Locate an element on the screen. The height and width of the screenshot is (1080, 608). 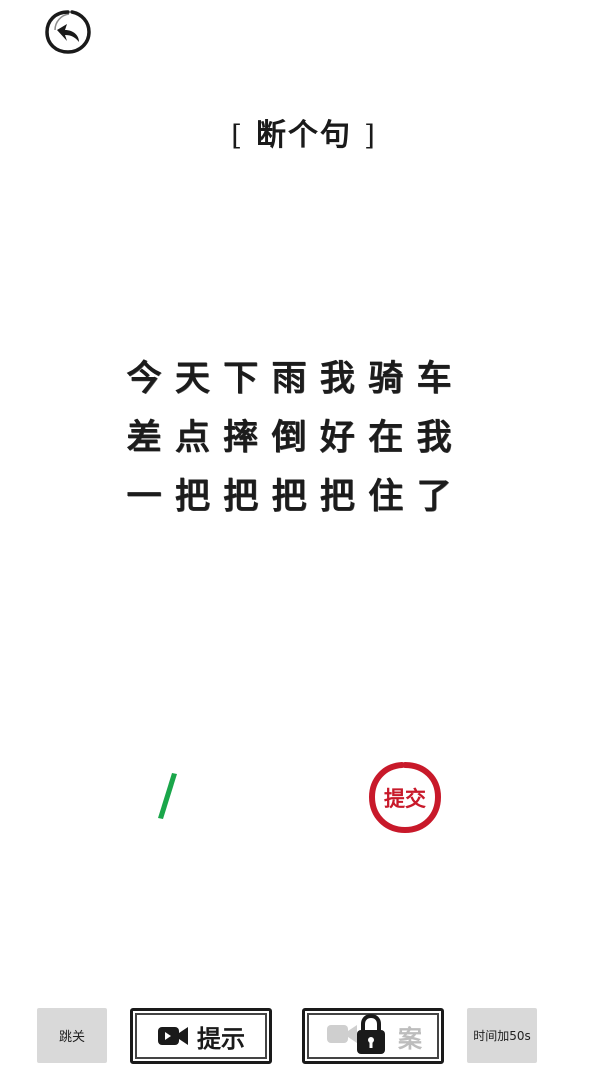
title-close-bracket: ] is located at coordinates (370, 135).